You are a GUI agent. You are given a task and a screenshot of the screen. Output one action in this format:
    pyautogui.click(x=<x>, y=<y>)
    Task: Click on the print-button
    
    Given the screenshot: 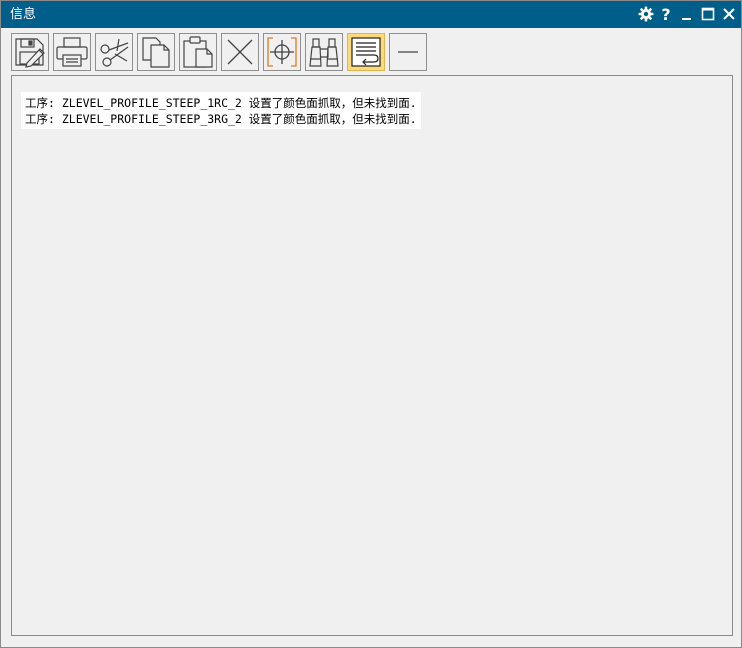 What is the action you would take?
    pyautogui.click(x=72, y=52)
    